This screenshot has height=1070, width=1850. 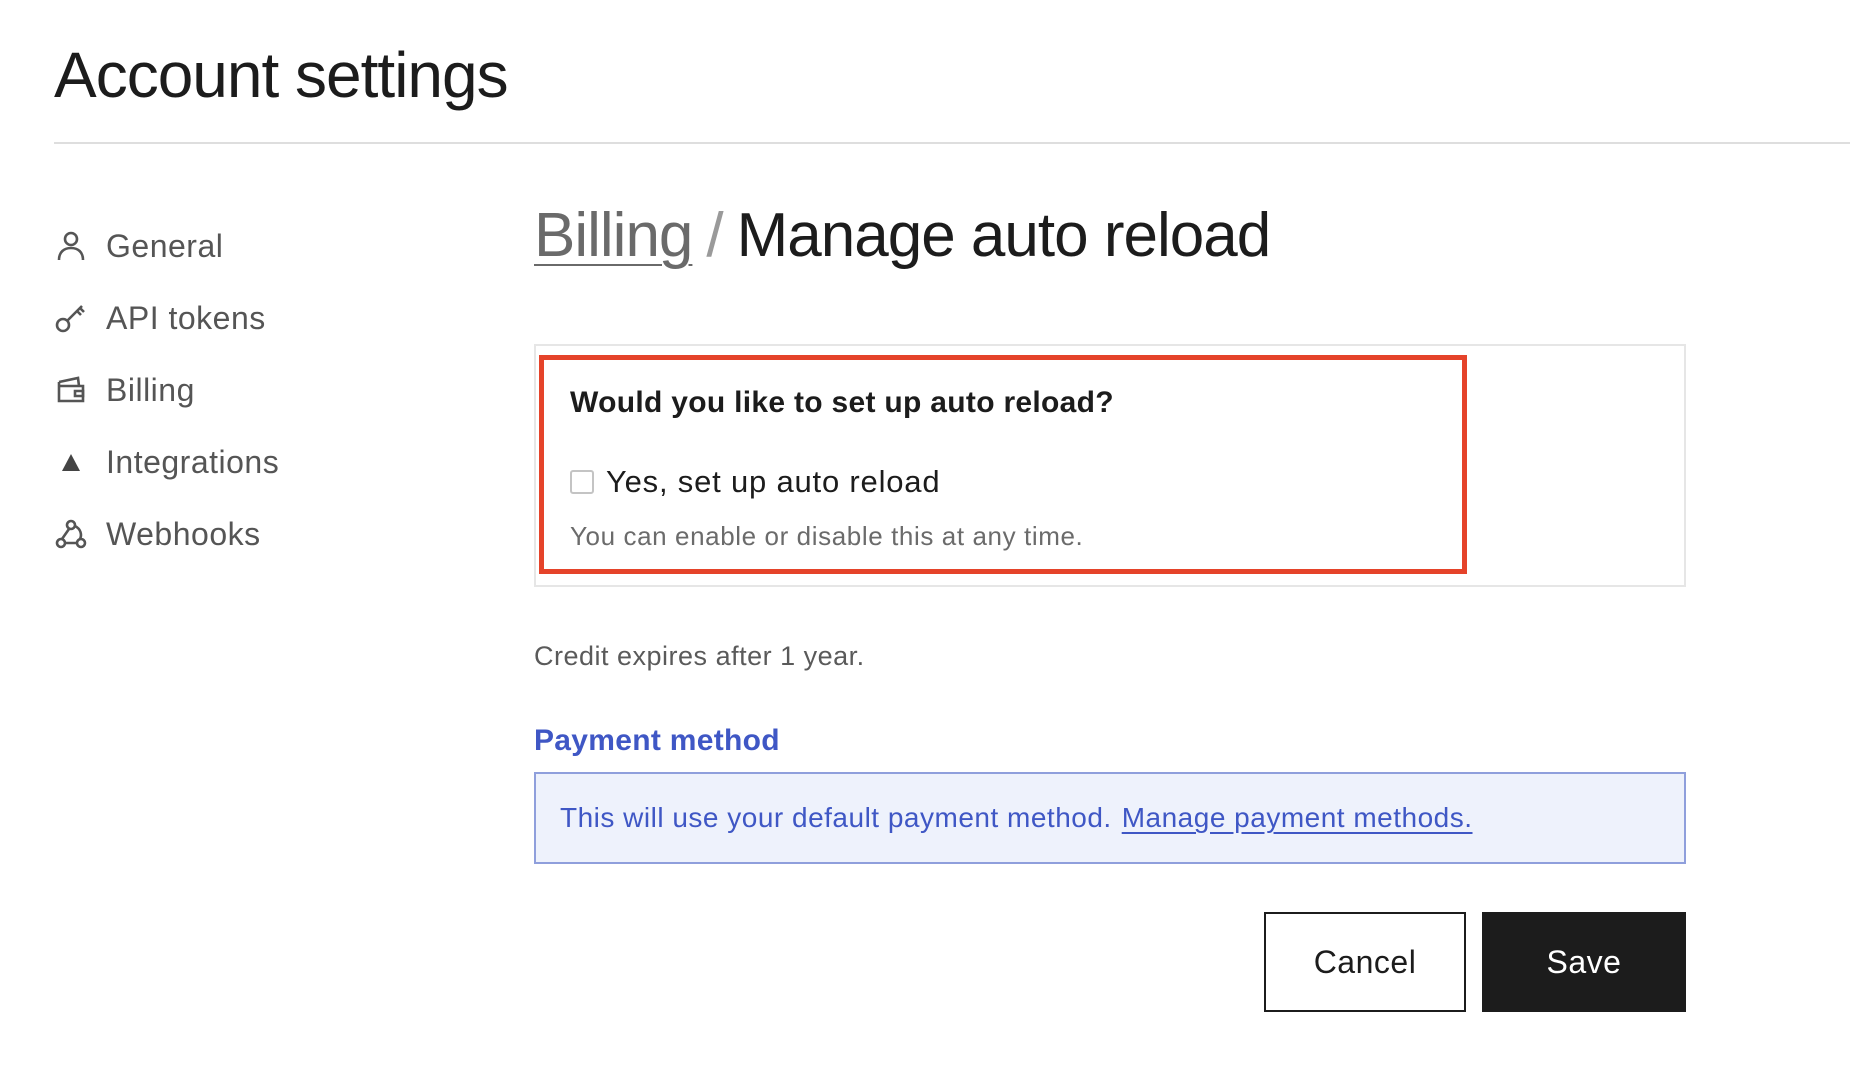 I want to click on sidebar-item-label: API tokens, so click(x=186, y=317).